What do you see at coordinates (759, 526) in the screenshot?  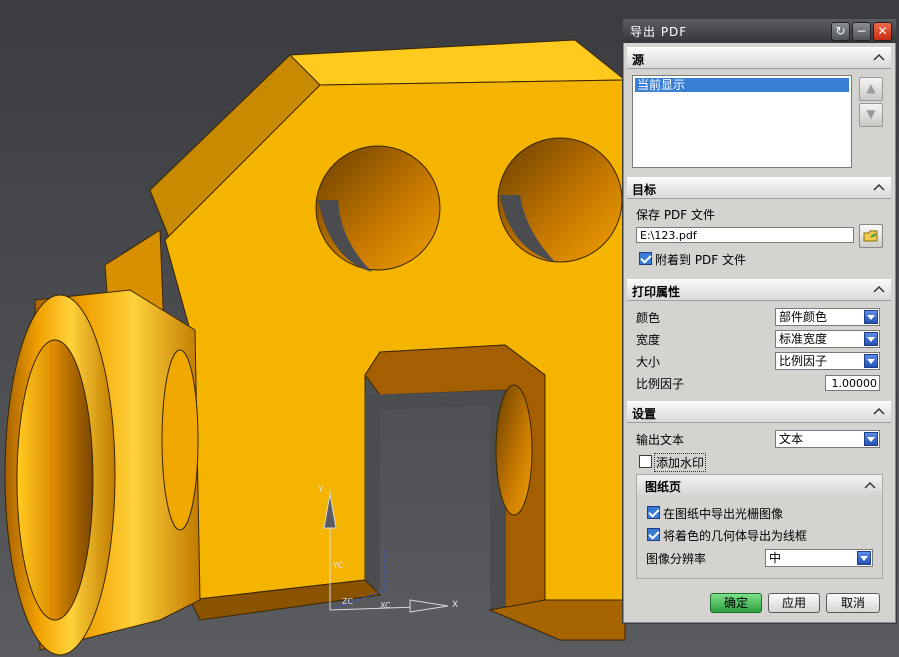 I see `drawing-sheet-group: 图纸页 在图纸中导出光栅图像 将着色的几何体导出为线框 图像分辨率 中` at bounding box center [759, 526].